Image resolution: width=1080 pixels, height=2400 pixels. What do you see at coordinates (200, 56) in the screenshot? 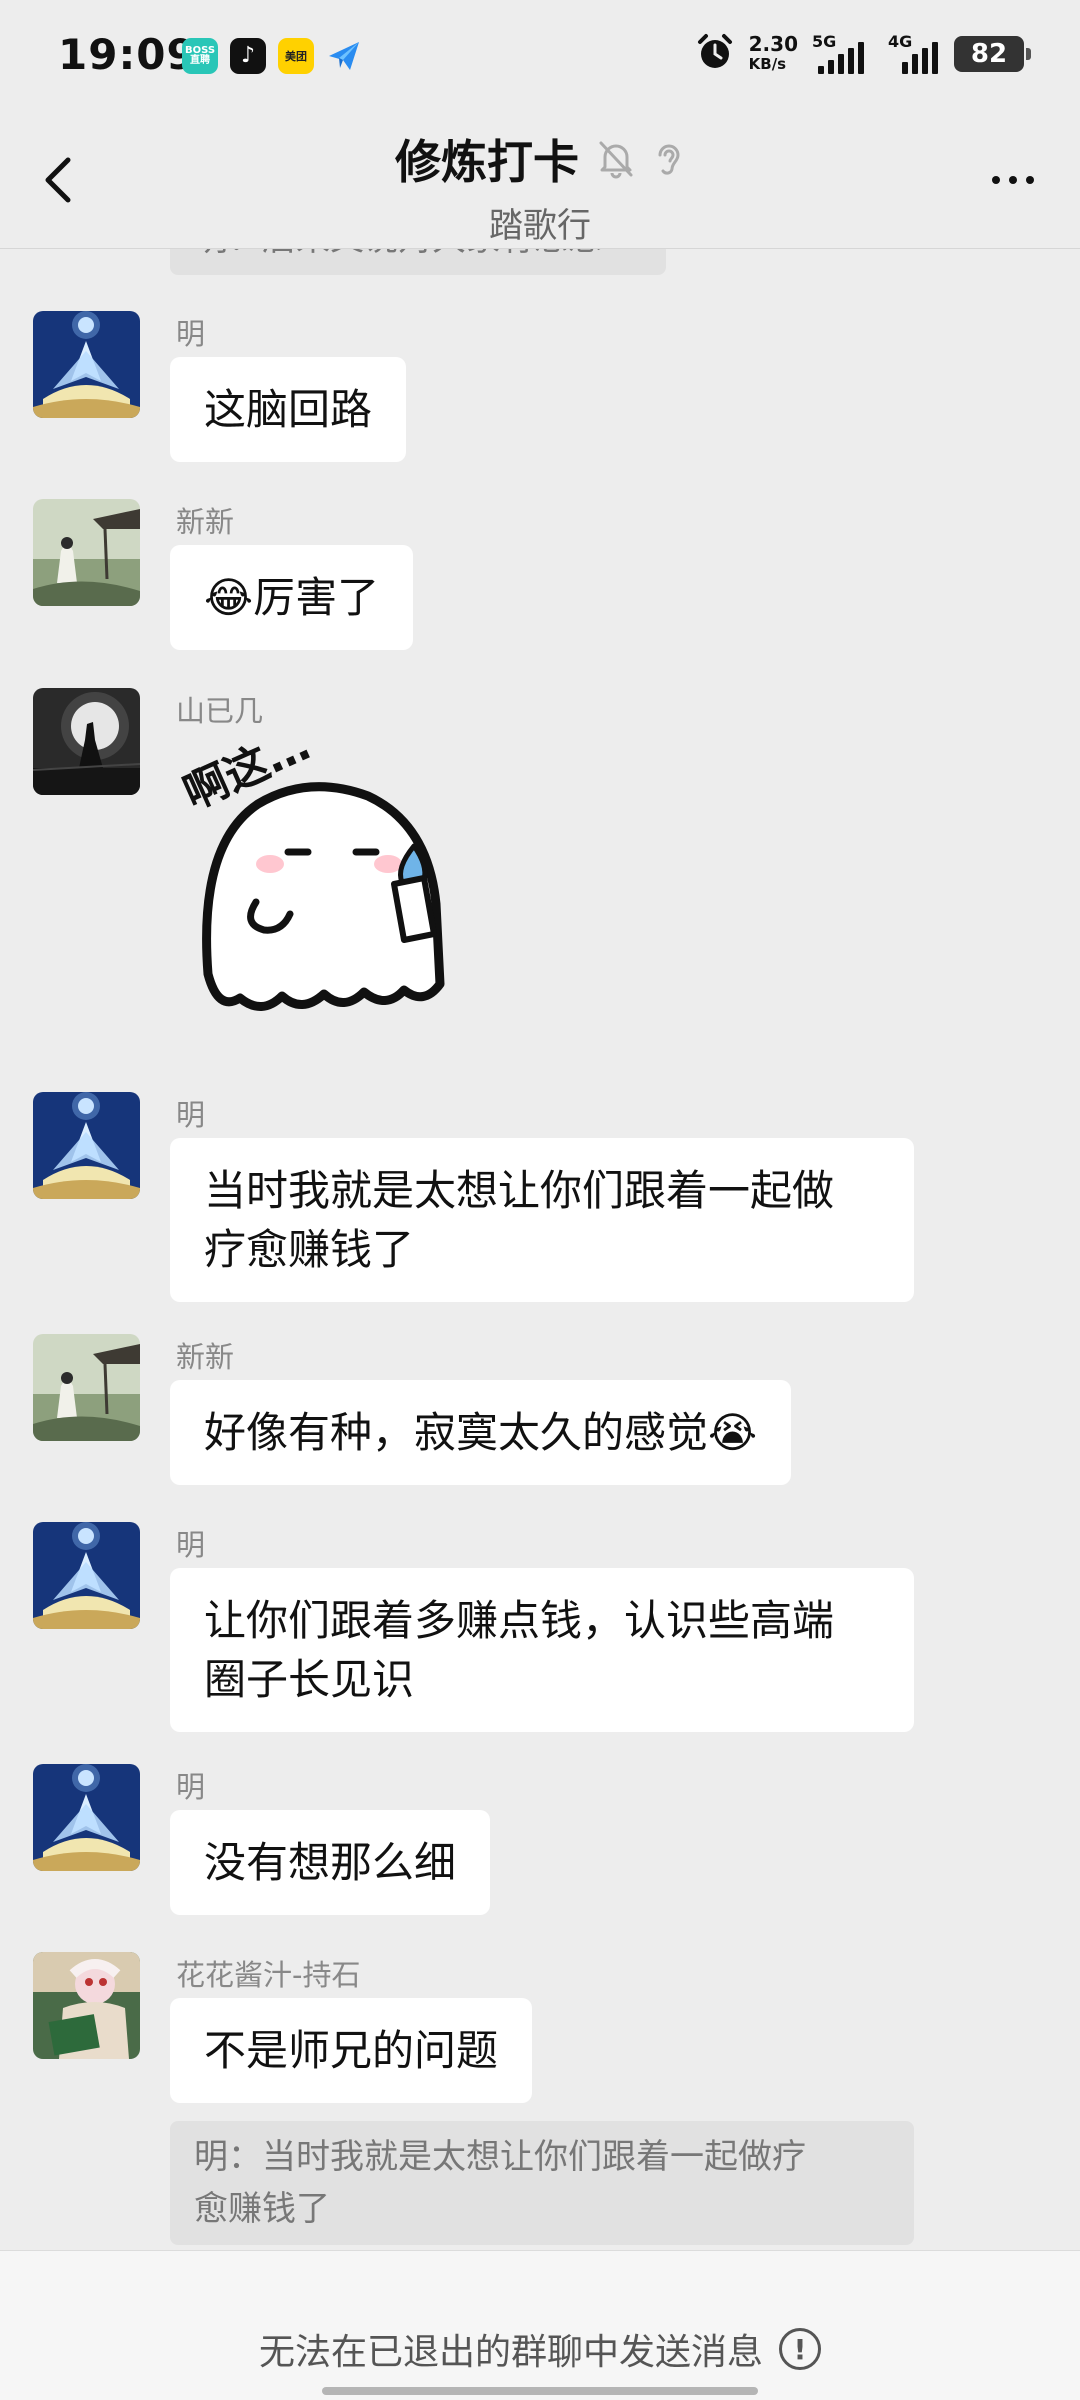
I see `boss-app-icon: BOSS直聘` at bounding box center [200, 56].